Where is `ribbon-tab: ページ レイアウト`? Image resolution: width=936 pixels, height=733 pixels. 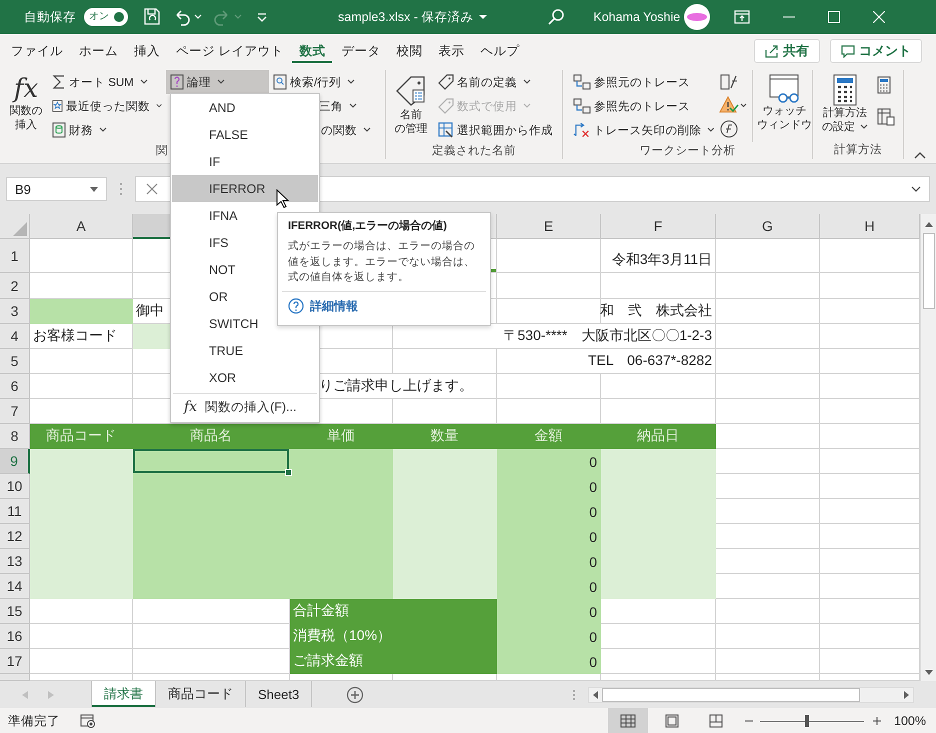
ribbon-tab: ページ レイアウト is located at coordinates (229, 51).